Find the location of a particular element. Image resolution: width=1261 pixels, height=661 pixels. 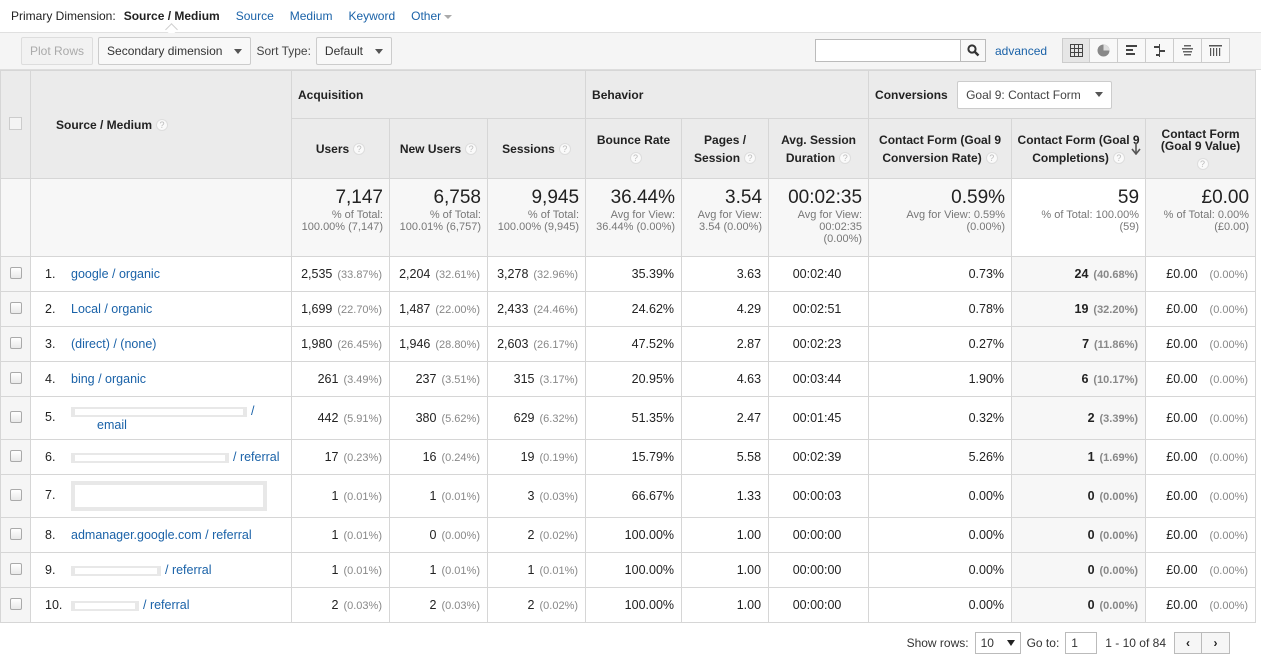

cell-new-users: 380 (5.62%) is located at coordinates (438, 418).